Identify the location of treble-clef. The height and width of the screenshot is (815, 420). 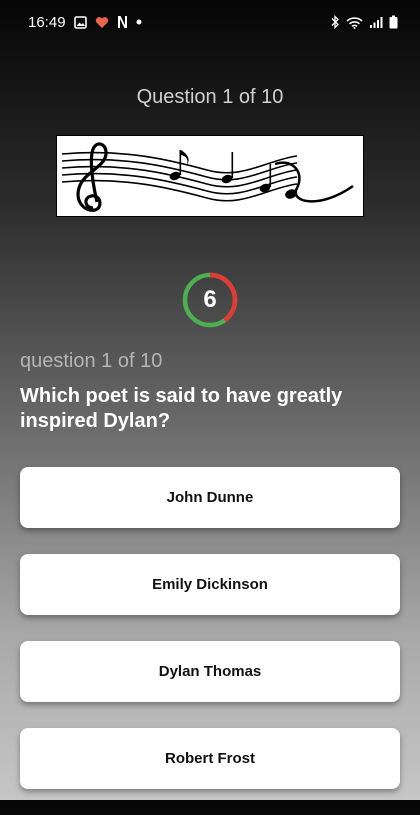
(92, 177).